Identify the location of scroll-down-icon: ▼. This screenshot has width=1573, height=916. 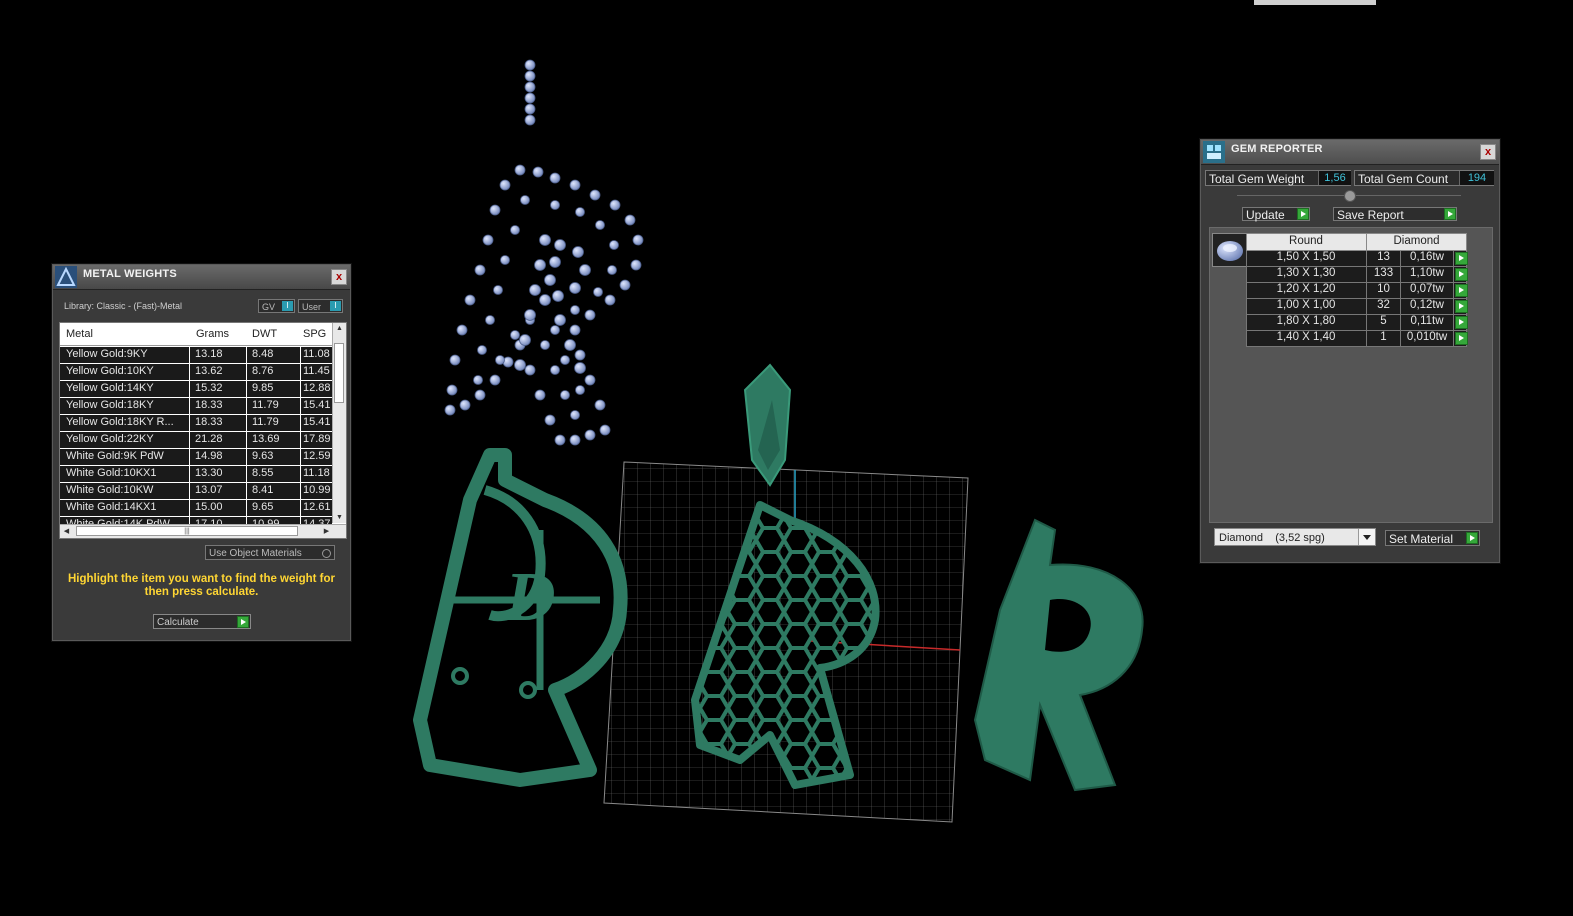
(339, 517).